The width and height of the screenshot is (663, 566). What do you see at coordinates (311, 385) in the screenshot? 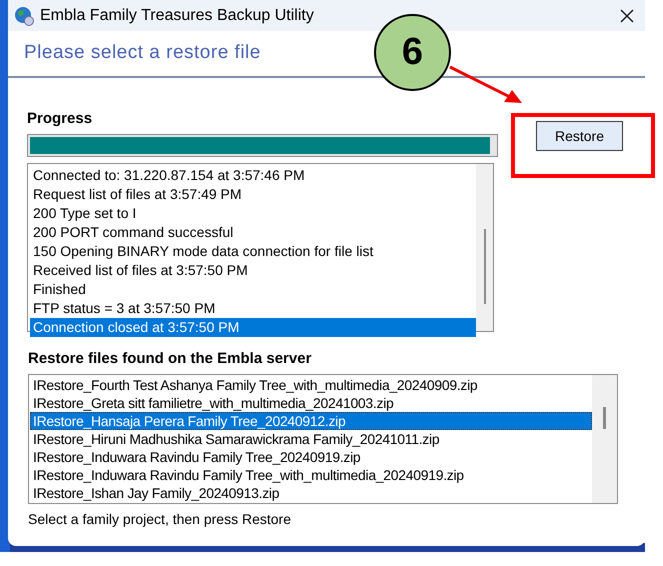
I see `file-item: IRestore_Fourth Test Ashanya Family Tree_with_multimedia_20240909.zip` at bounding box center [311, 385].